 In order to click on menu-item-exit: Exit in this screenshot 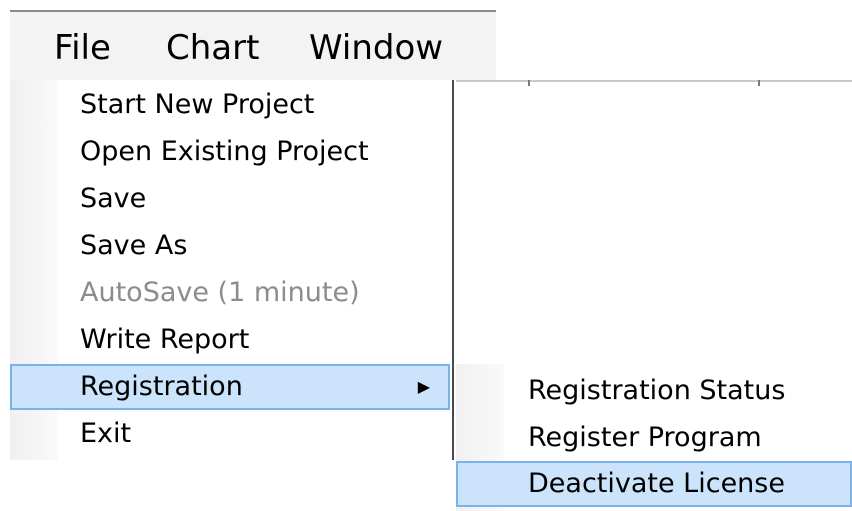, I will do `click(230, 434)`.